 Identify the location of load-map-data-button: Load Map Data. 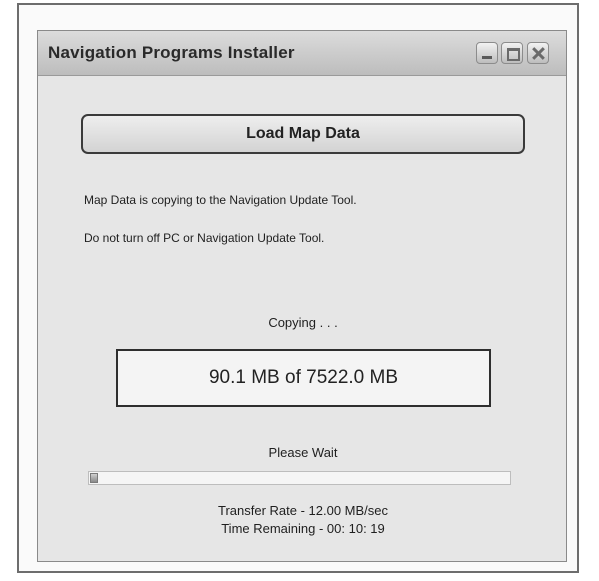
(303, 134).